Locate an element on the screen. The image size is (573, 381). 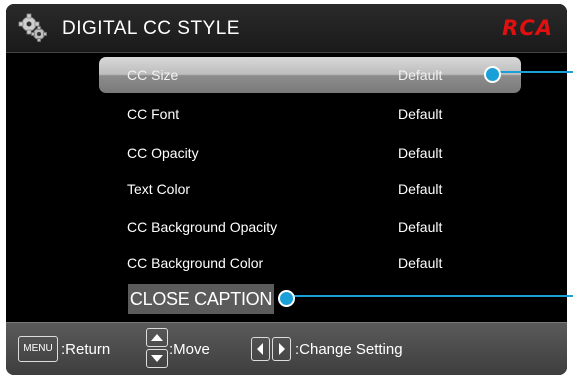
callout-line-close-caption is located at coordinates (429, 296).